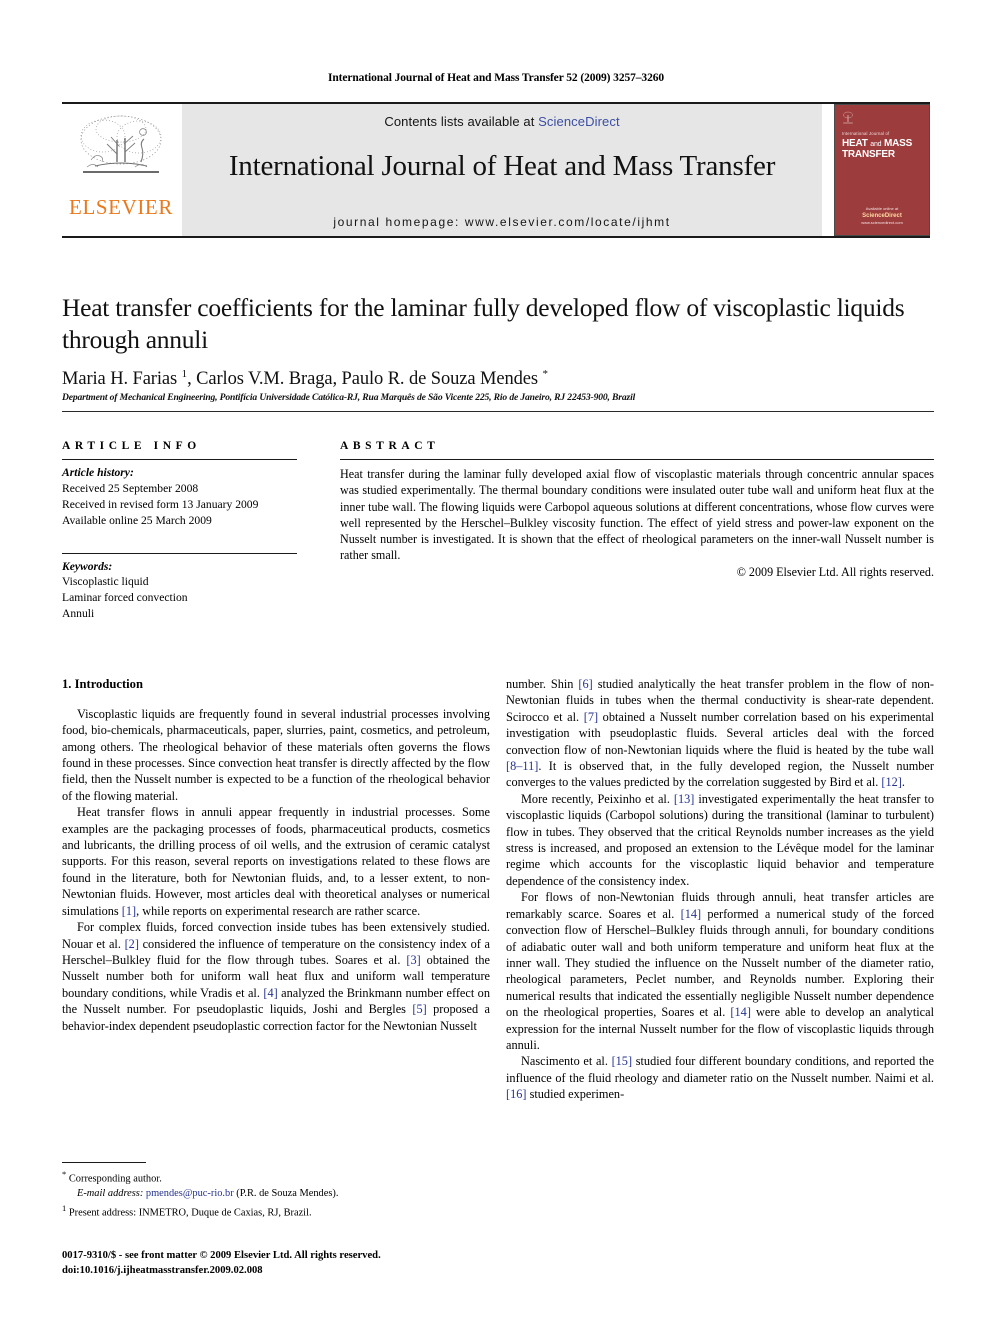 The height and width of the screenshot is (1323, 992). What do you see at coordinates (132, 944) in the screenshot?
I see `citation-ref: [2]` at bounding box center [132, 944].